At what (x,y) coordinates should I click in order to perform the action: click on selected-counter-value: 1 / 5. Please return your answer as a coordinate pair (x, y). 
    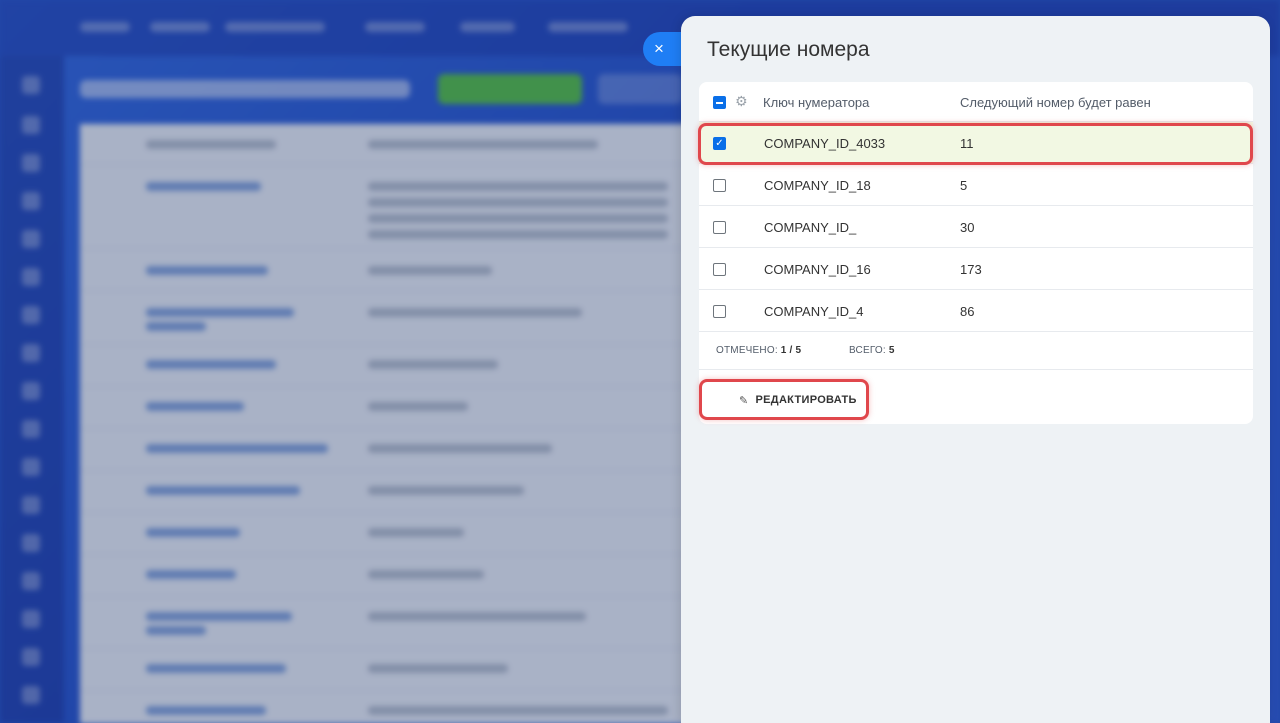
    Looking at the image, I should click on (791, 350).